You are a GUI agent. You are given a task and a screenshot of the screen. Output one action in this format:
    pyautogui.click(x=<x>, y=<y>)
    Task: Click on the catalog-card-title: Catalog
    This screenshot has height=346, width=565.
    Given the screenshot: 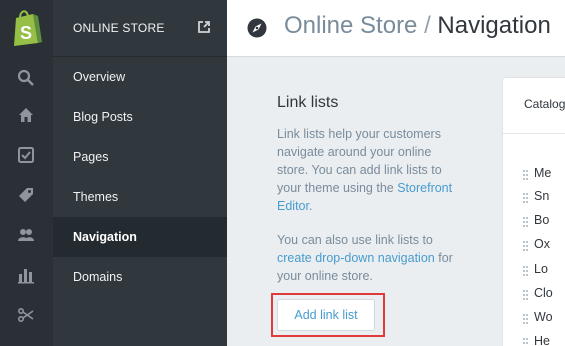 What is the action you would take?
    pyautogui.click(x=544, y=104)
    